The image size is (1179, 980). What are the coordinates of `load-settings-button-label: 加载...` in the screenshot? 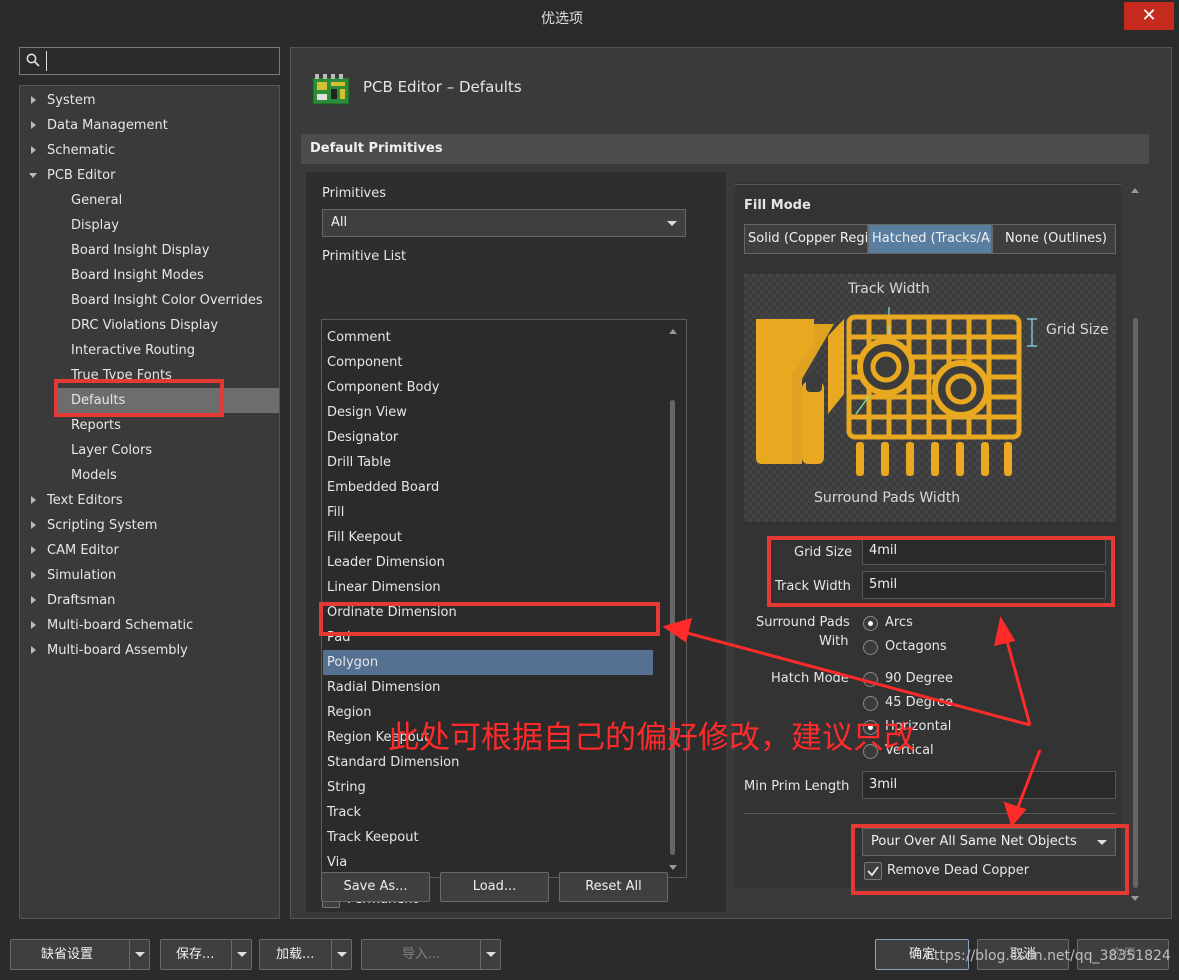 It's located at (295, 954).